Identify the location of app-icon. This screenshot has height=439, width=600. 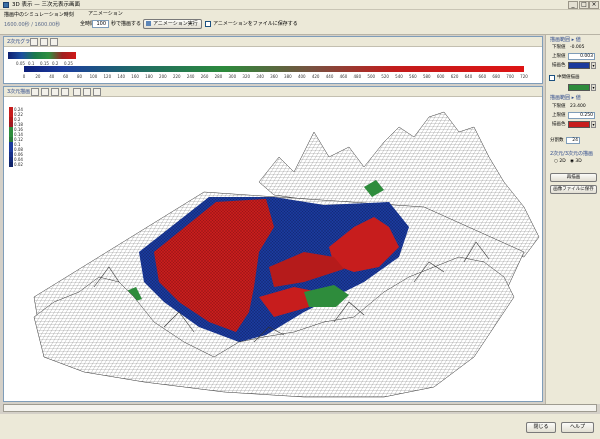
(6, 5).